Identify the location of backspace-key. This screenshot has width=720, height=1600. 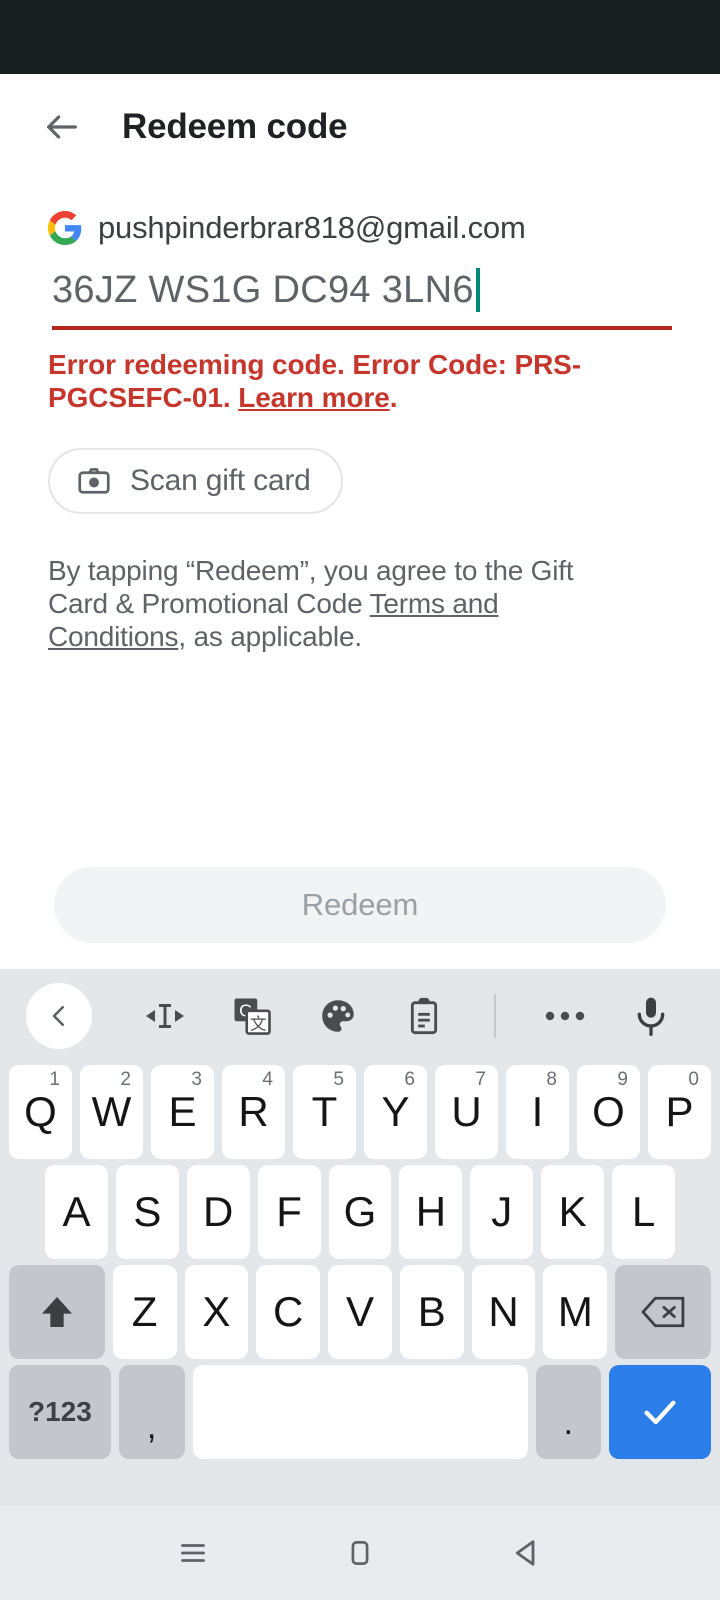
(663, 1312).